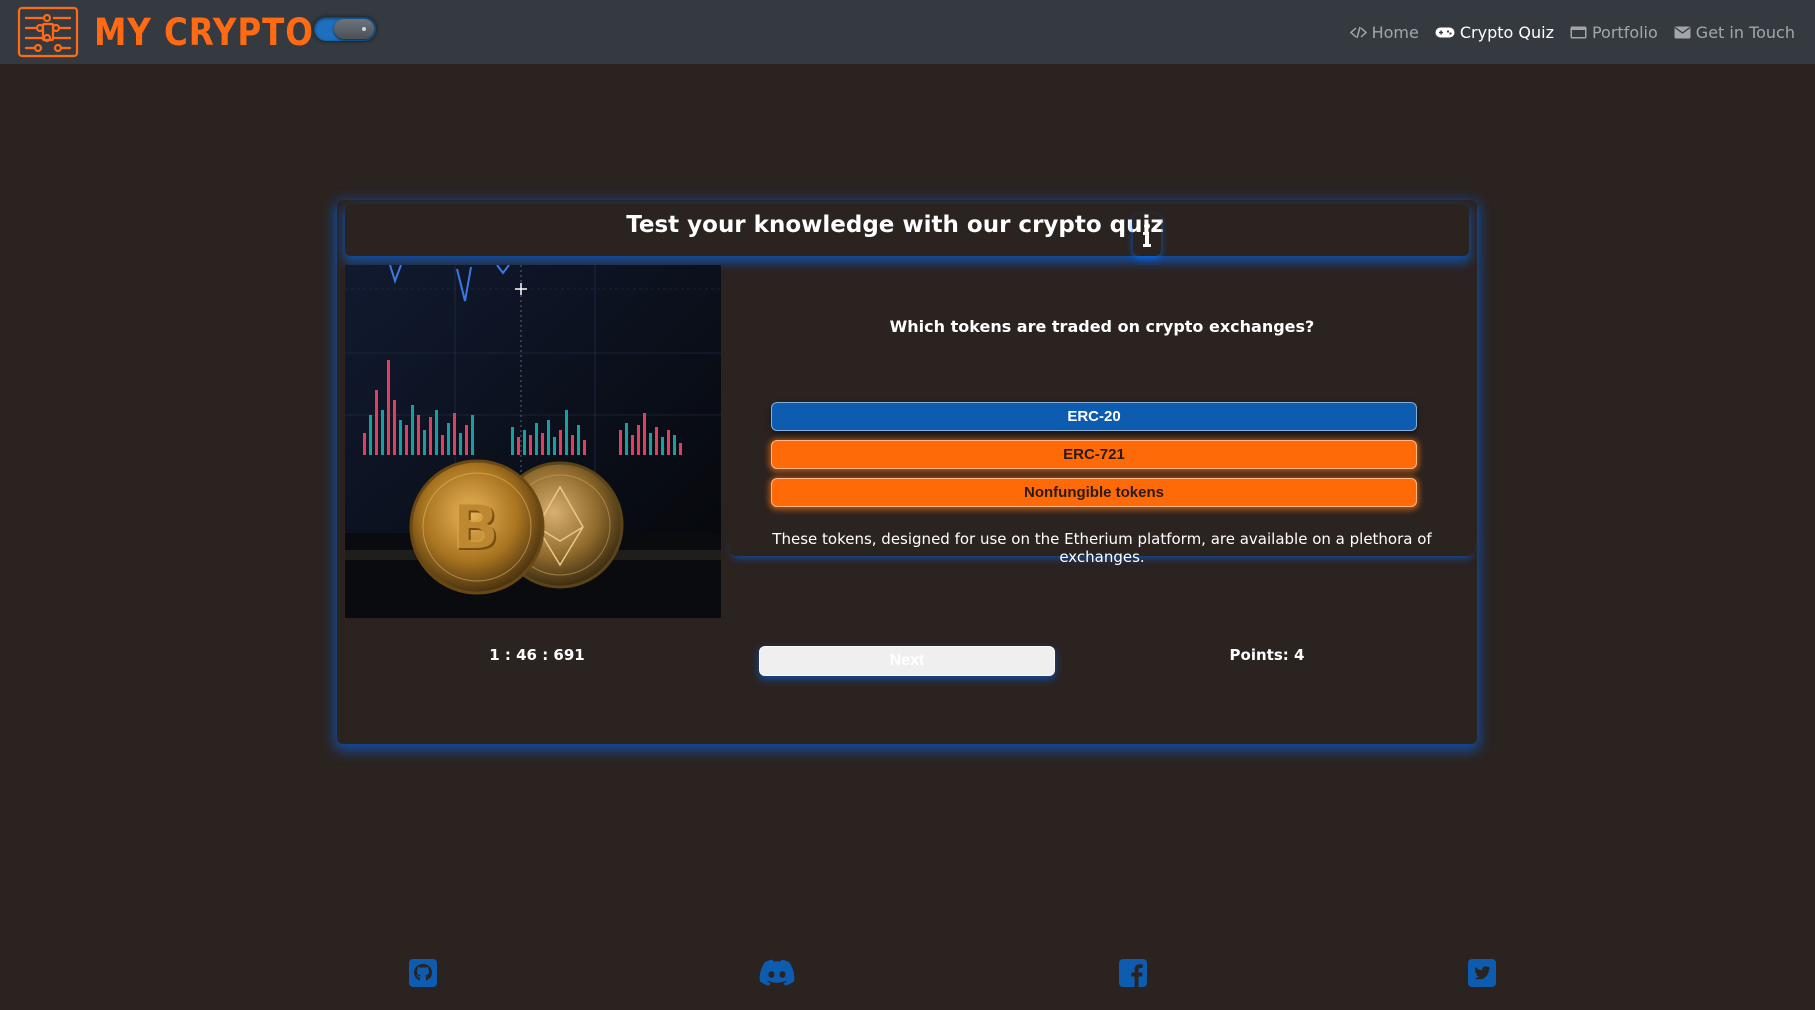  I want to click on nav-item-home: Home, so click(1384, 32).